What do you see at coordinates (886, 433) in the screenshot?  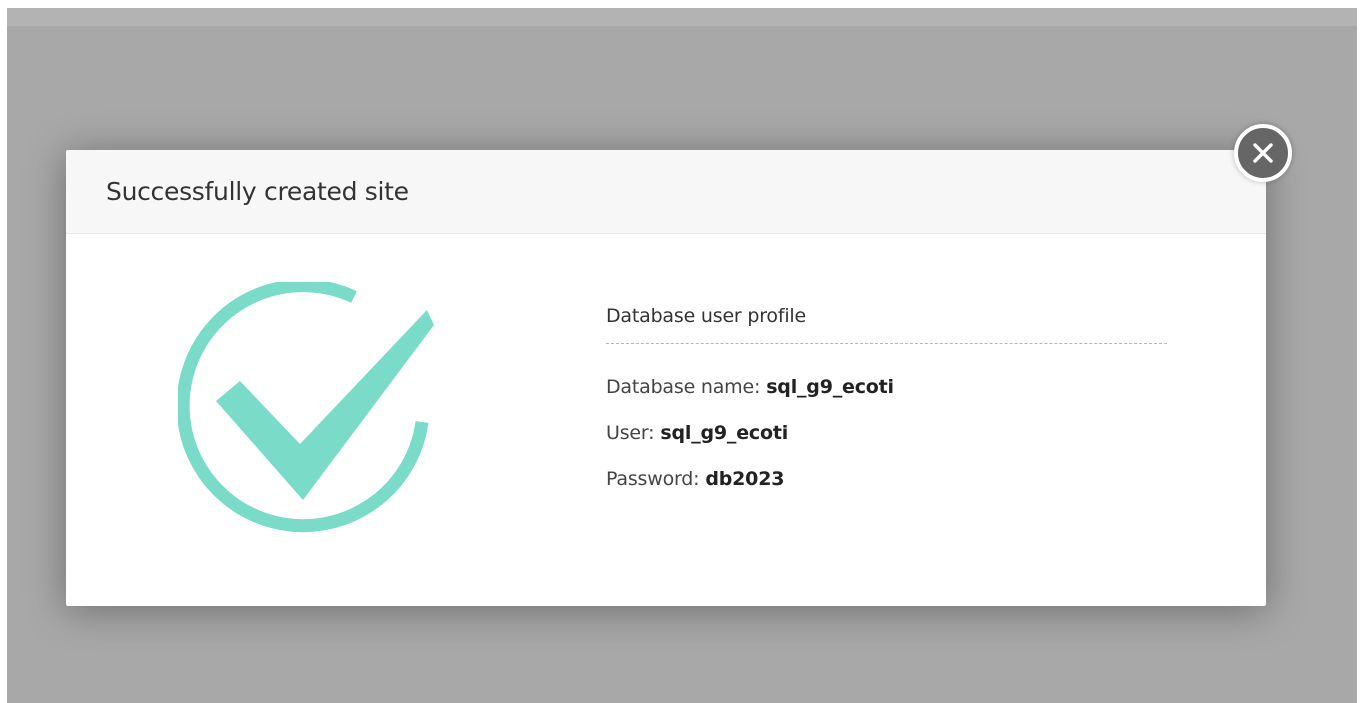 I see `database-user-row: User: sql_g9_ecoti` at bounding box center [886, 433].